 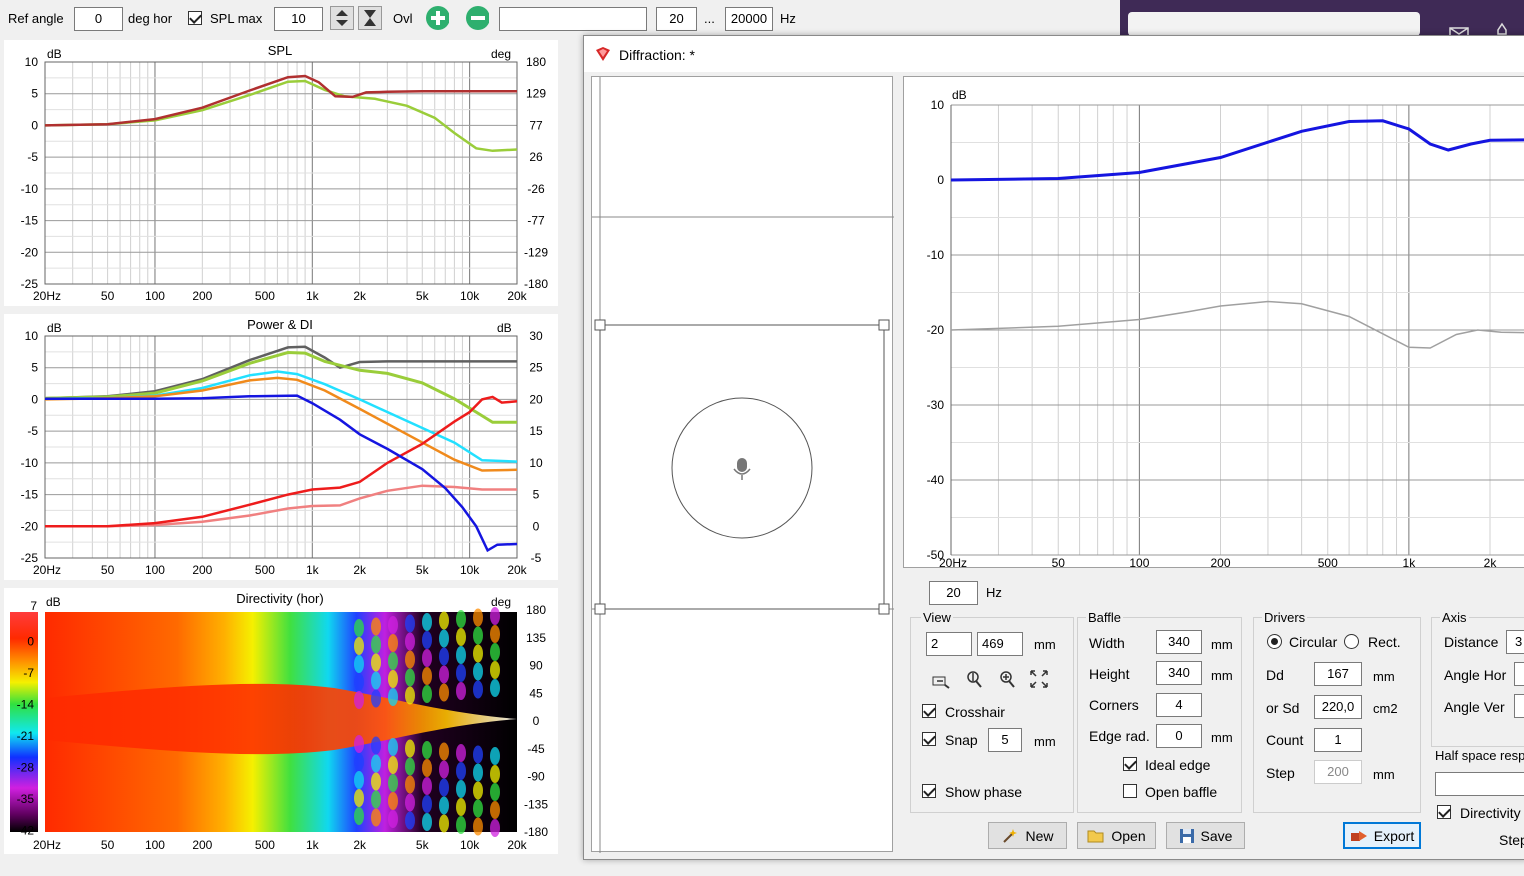 I want to click on show-phase-checkbox, so click(x=929, y=791).